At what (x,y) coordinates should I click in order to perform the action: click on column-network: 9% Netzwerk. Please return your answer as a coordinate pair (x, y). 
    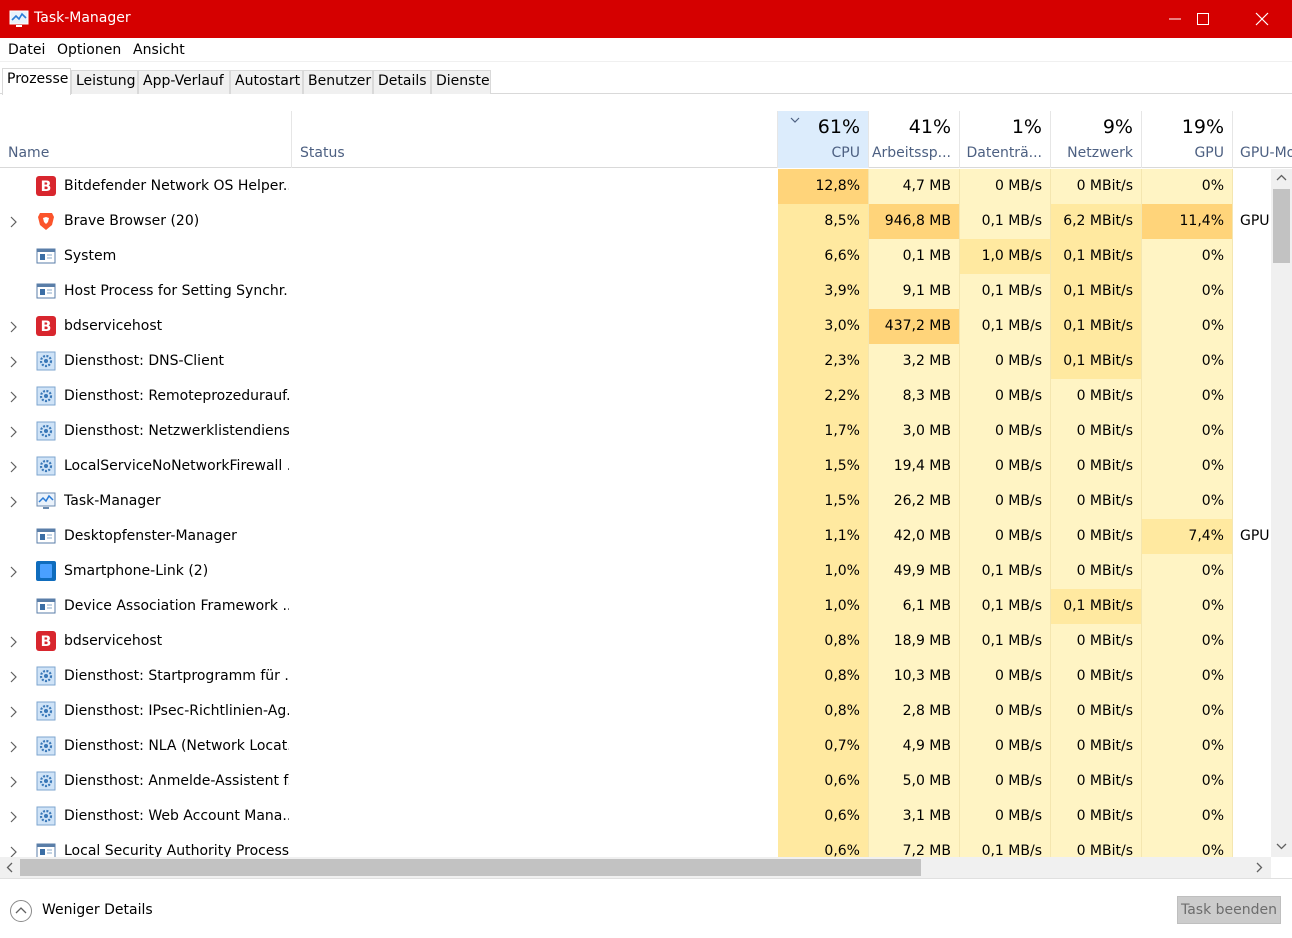
    Looking at the image, I should click on (1096, 139).